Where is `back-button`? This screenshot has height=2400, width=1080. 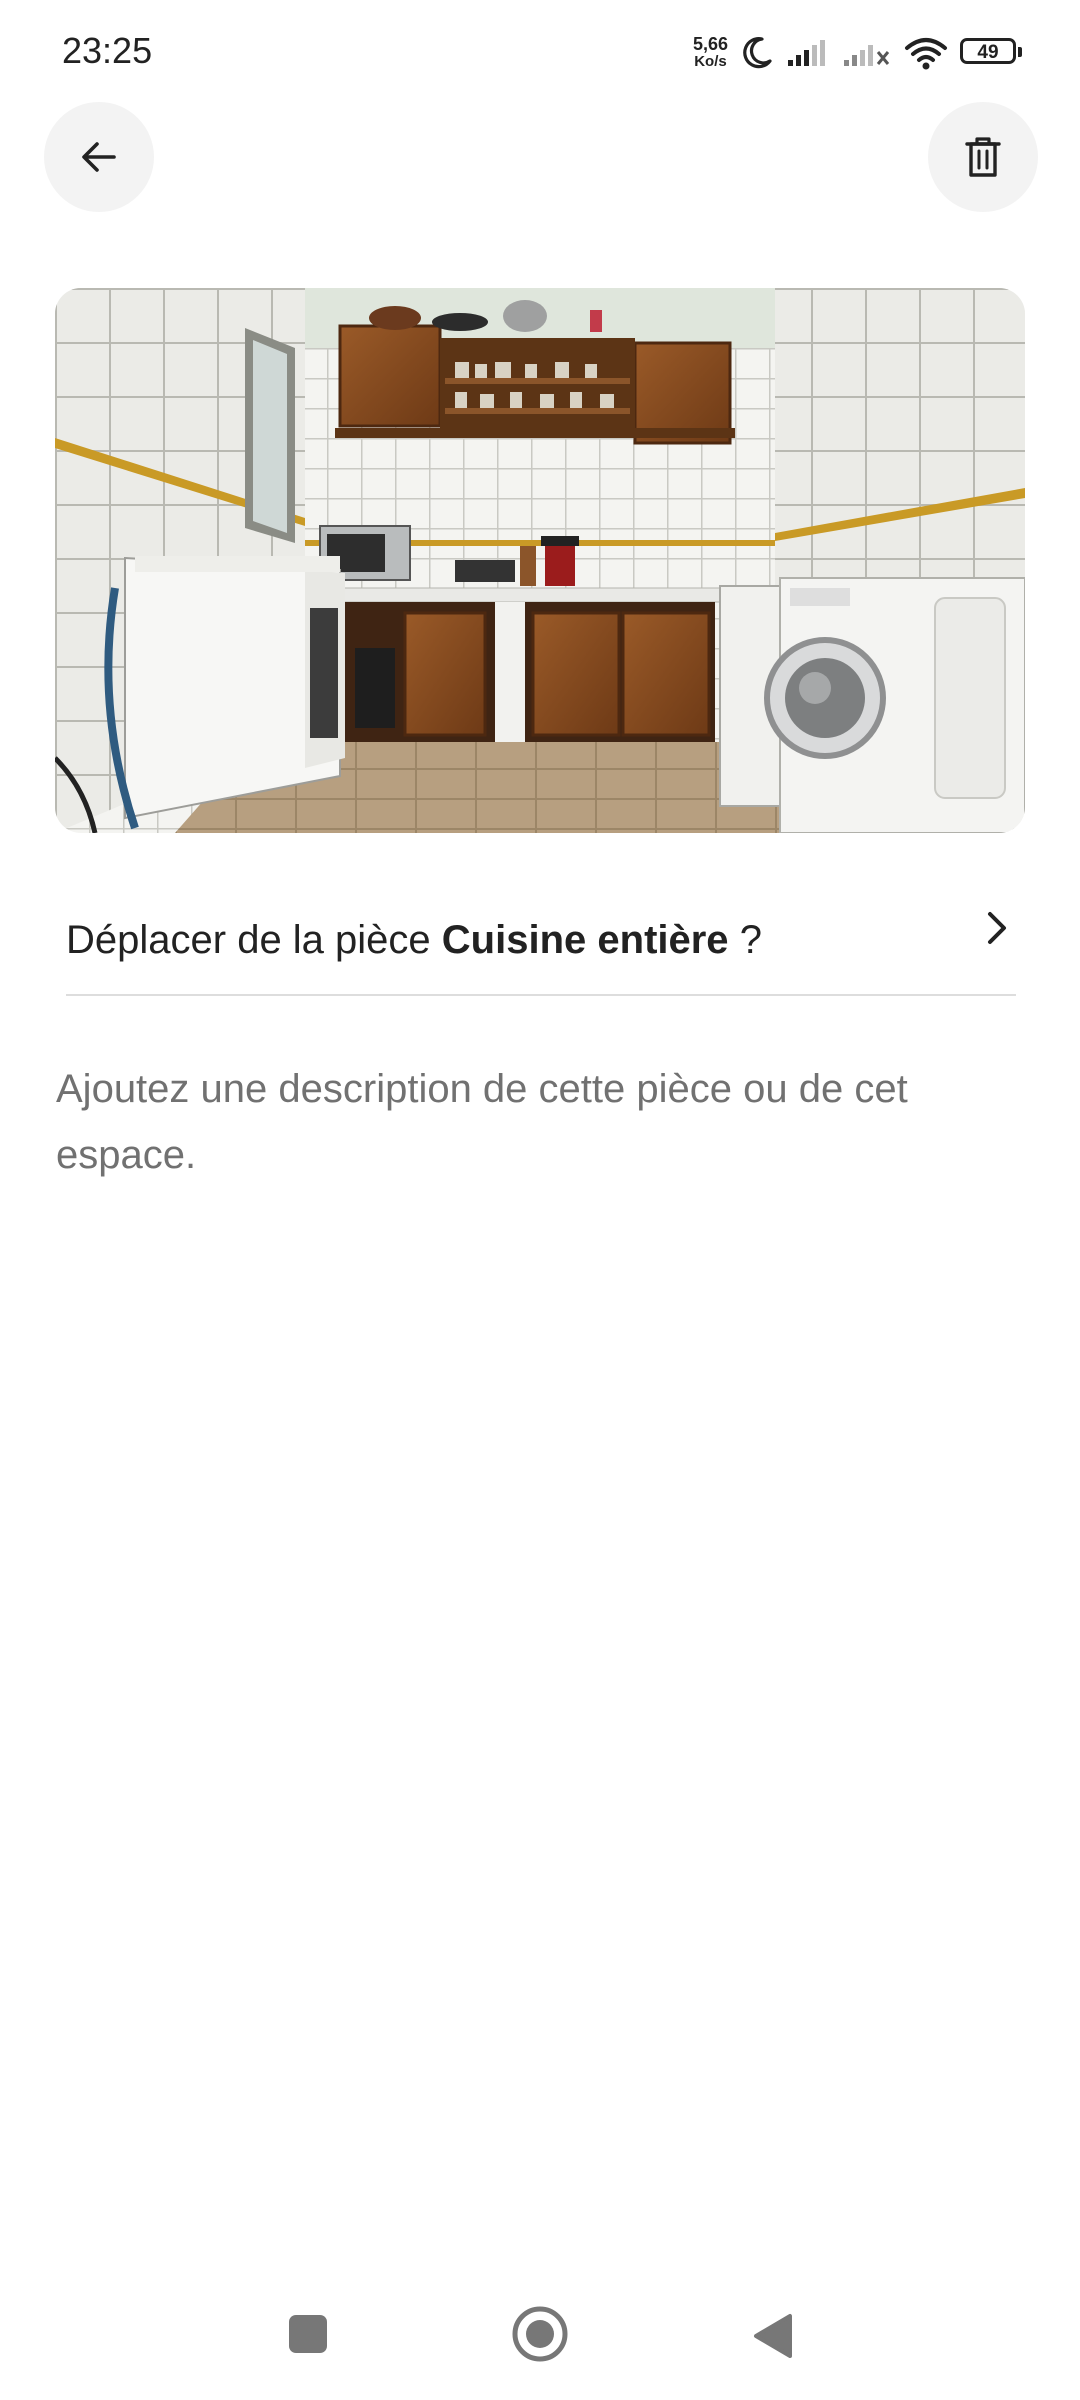
back-button is located at coordinates (99, 157).